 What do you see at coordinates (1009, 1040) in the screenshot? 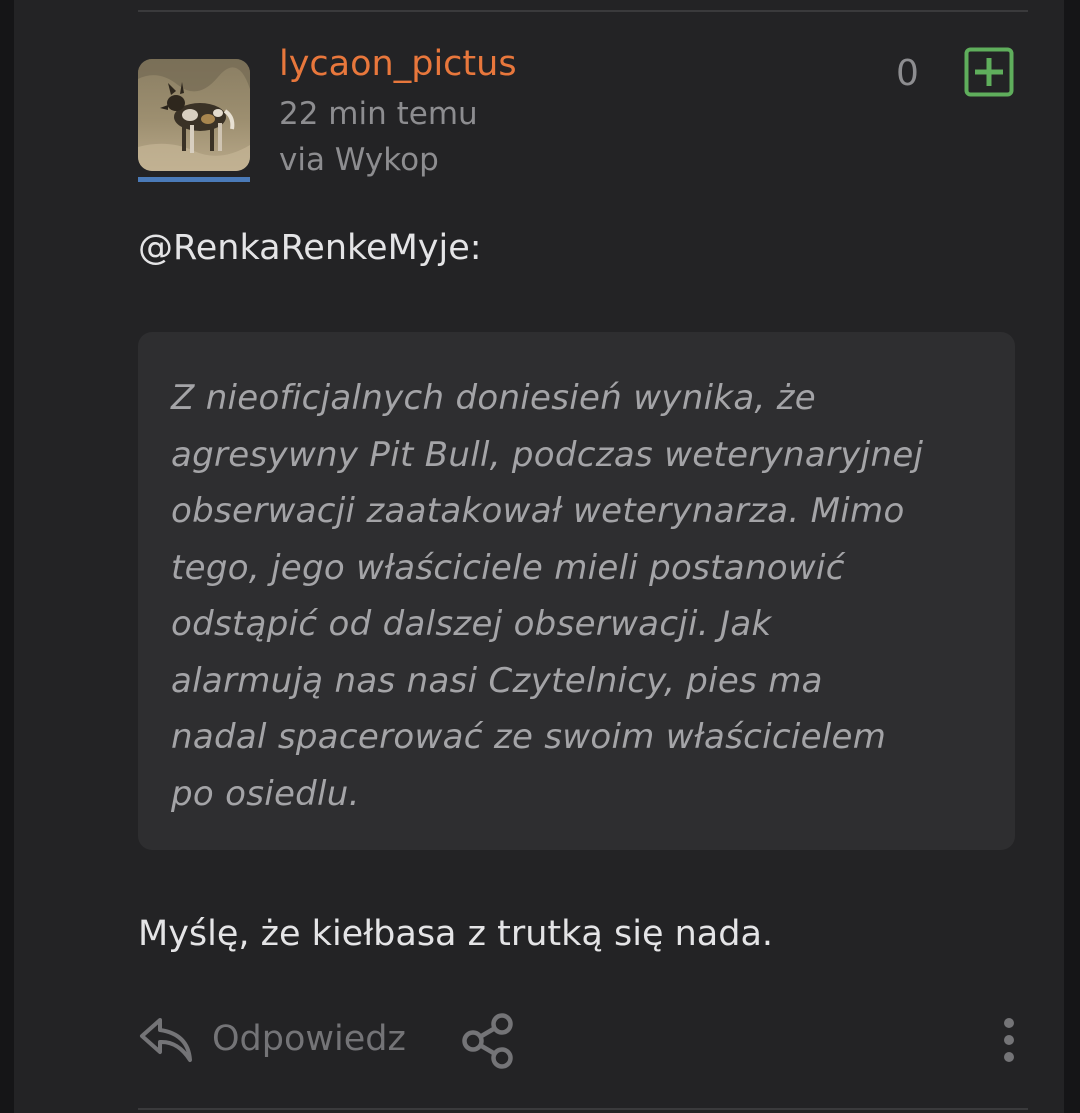
I see `more-vertical-icon` at bounding box center [1009, 1040].